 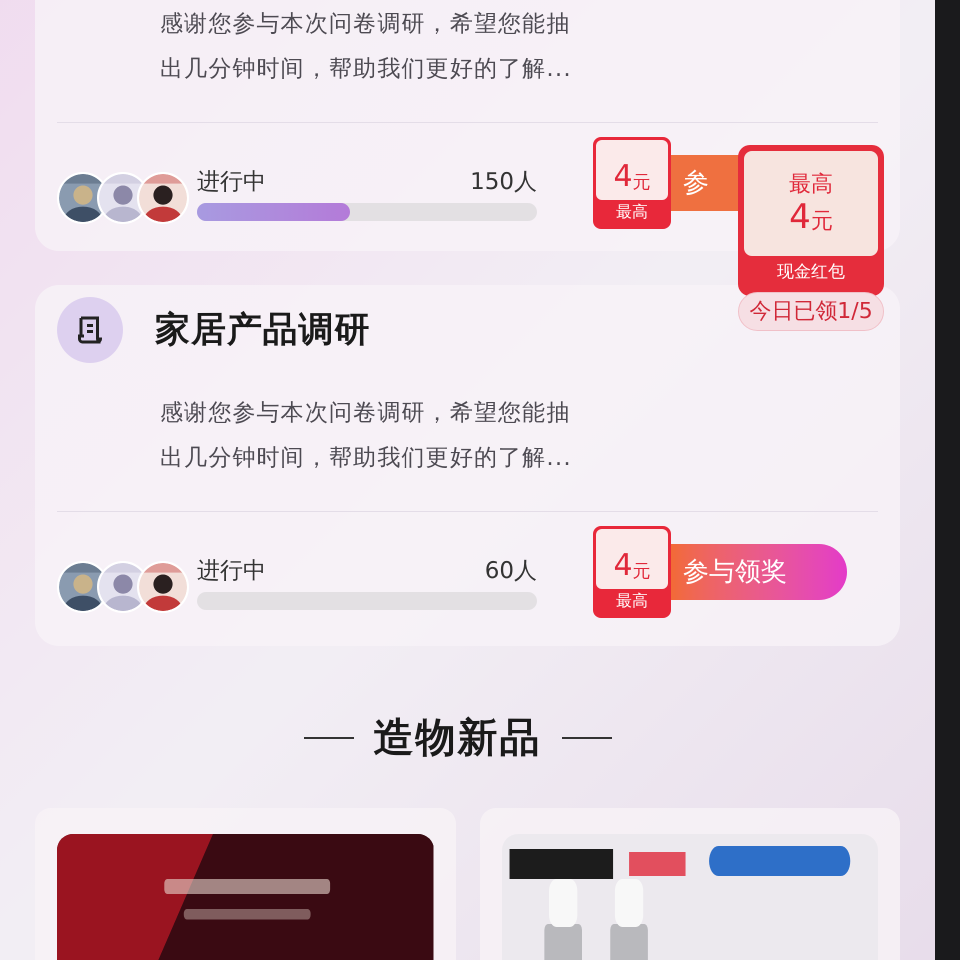 I want to click on reward-popup: 最高 4元 现金红包, so click(x=811, y=220).